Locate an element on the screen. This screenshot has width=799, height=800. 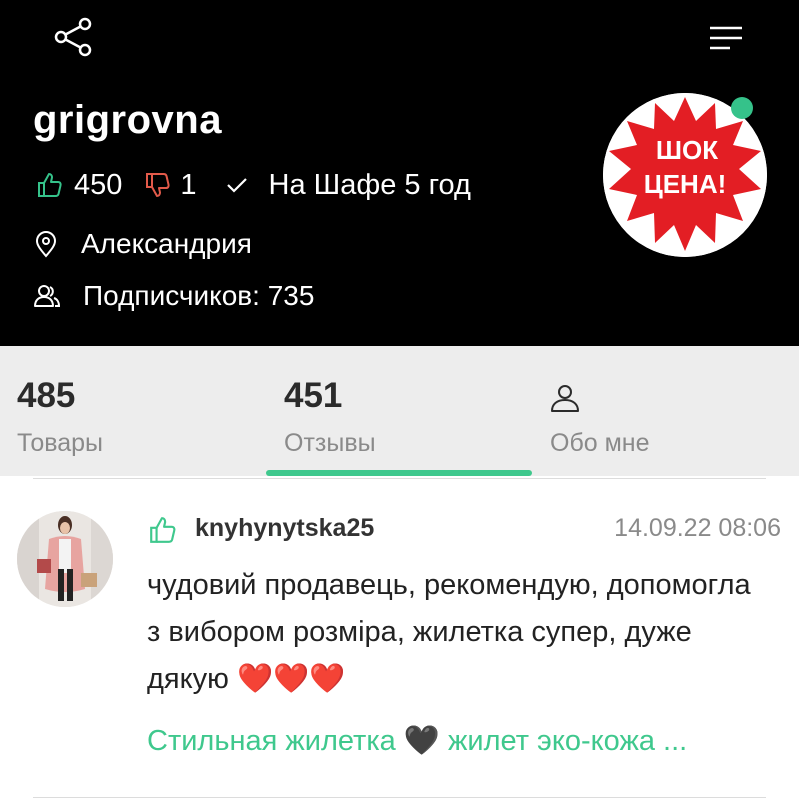
online-indicator is located at coordinates (742, 108).